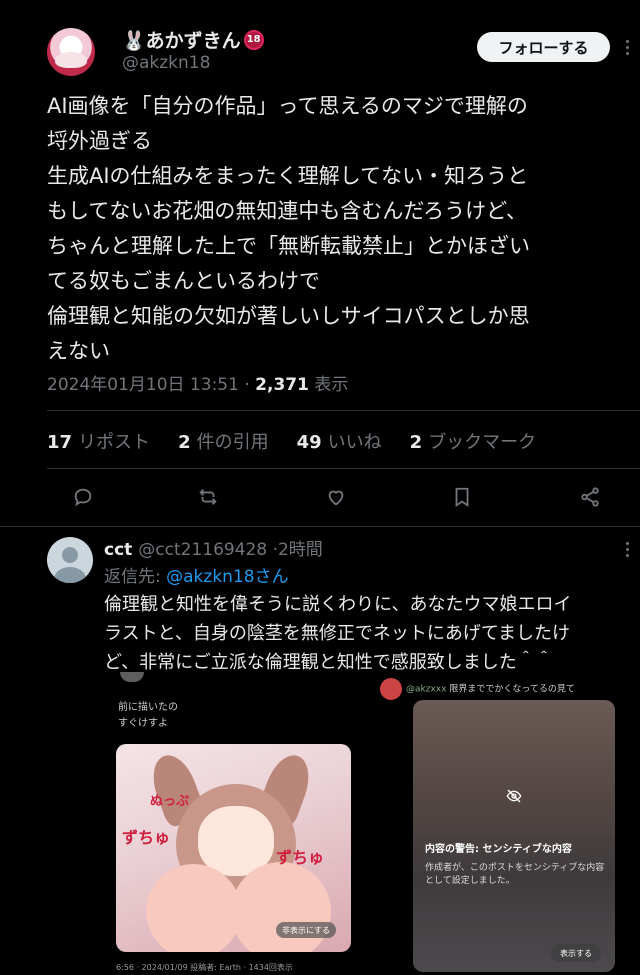  I want to click on reply-to-mention: @akzkn18さん, so click(227, 577).